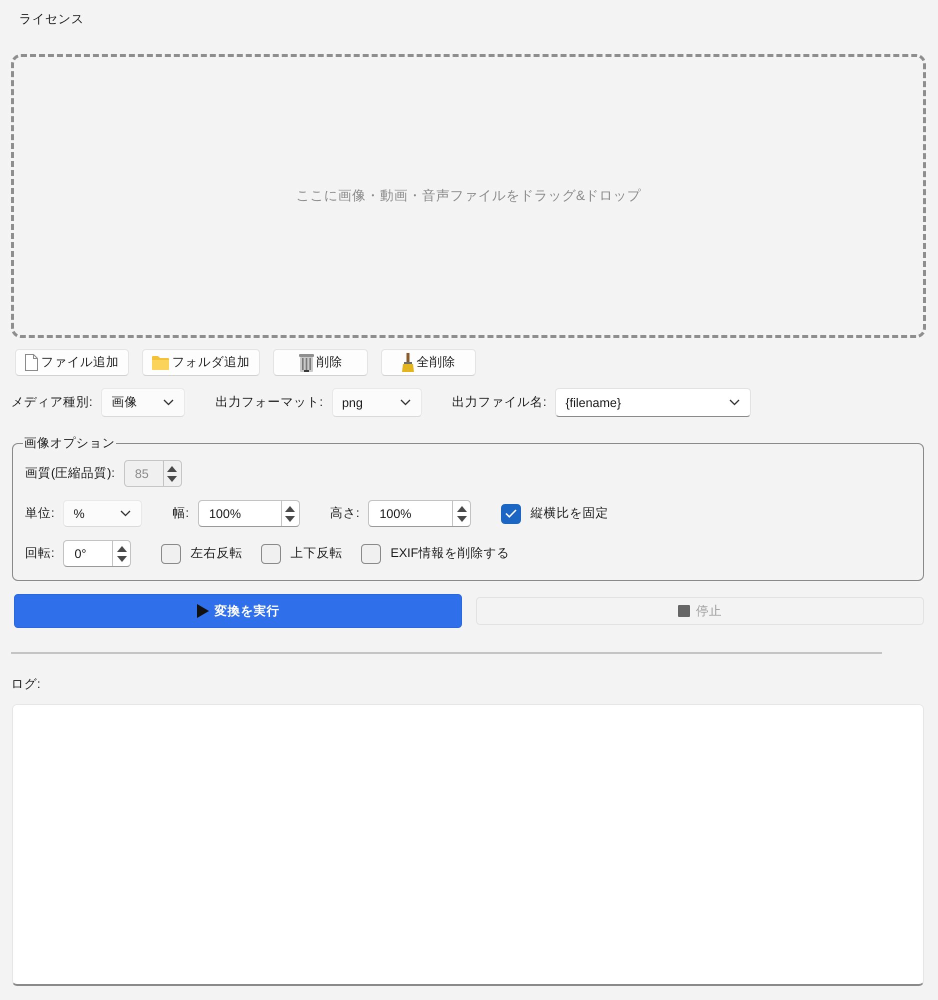  What do you see at coordinates (269, 402) in the screenshot?
I see `field-label: 出力フォーマット:` at bounding box center [269, 402].